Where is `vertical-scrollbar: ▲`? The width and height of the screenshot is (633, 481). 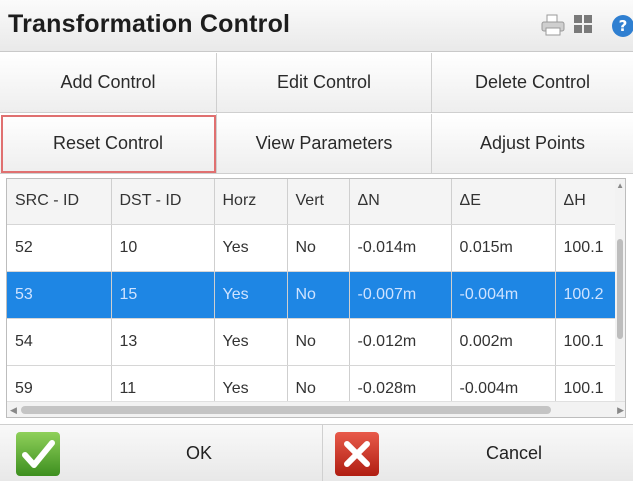 vertical-scrollbar: ▲ is located at coordinates (620, 290).